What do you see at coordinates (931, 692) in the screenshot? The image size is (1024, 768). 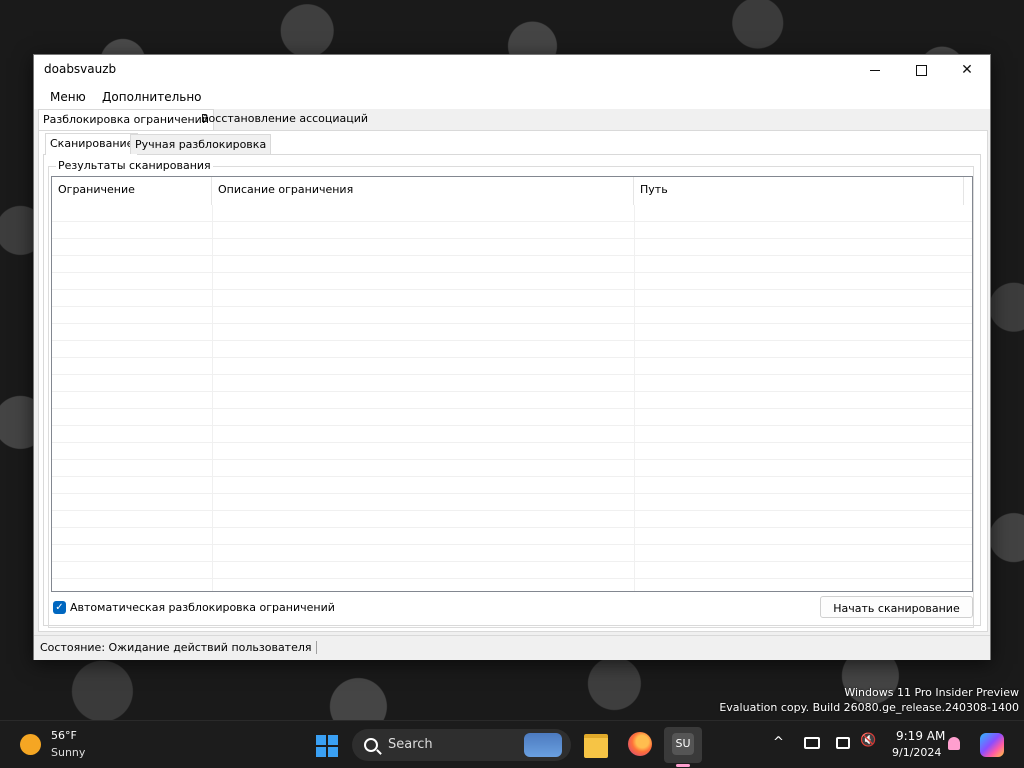 I see `watermark-line-1: Windows 11 Pro Insider Preview` at bounding box center [931, 692].